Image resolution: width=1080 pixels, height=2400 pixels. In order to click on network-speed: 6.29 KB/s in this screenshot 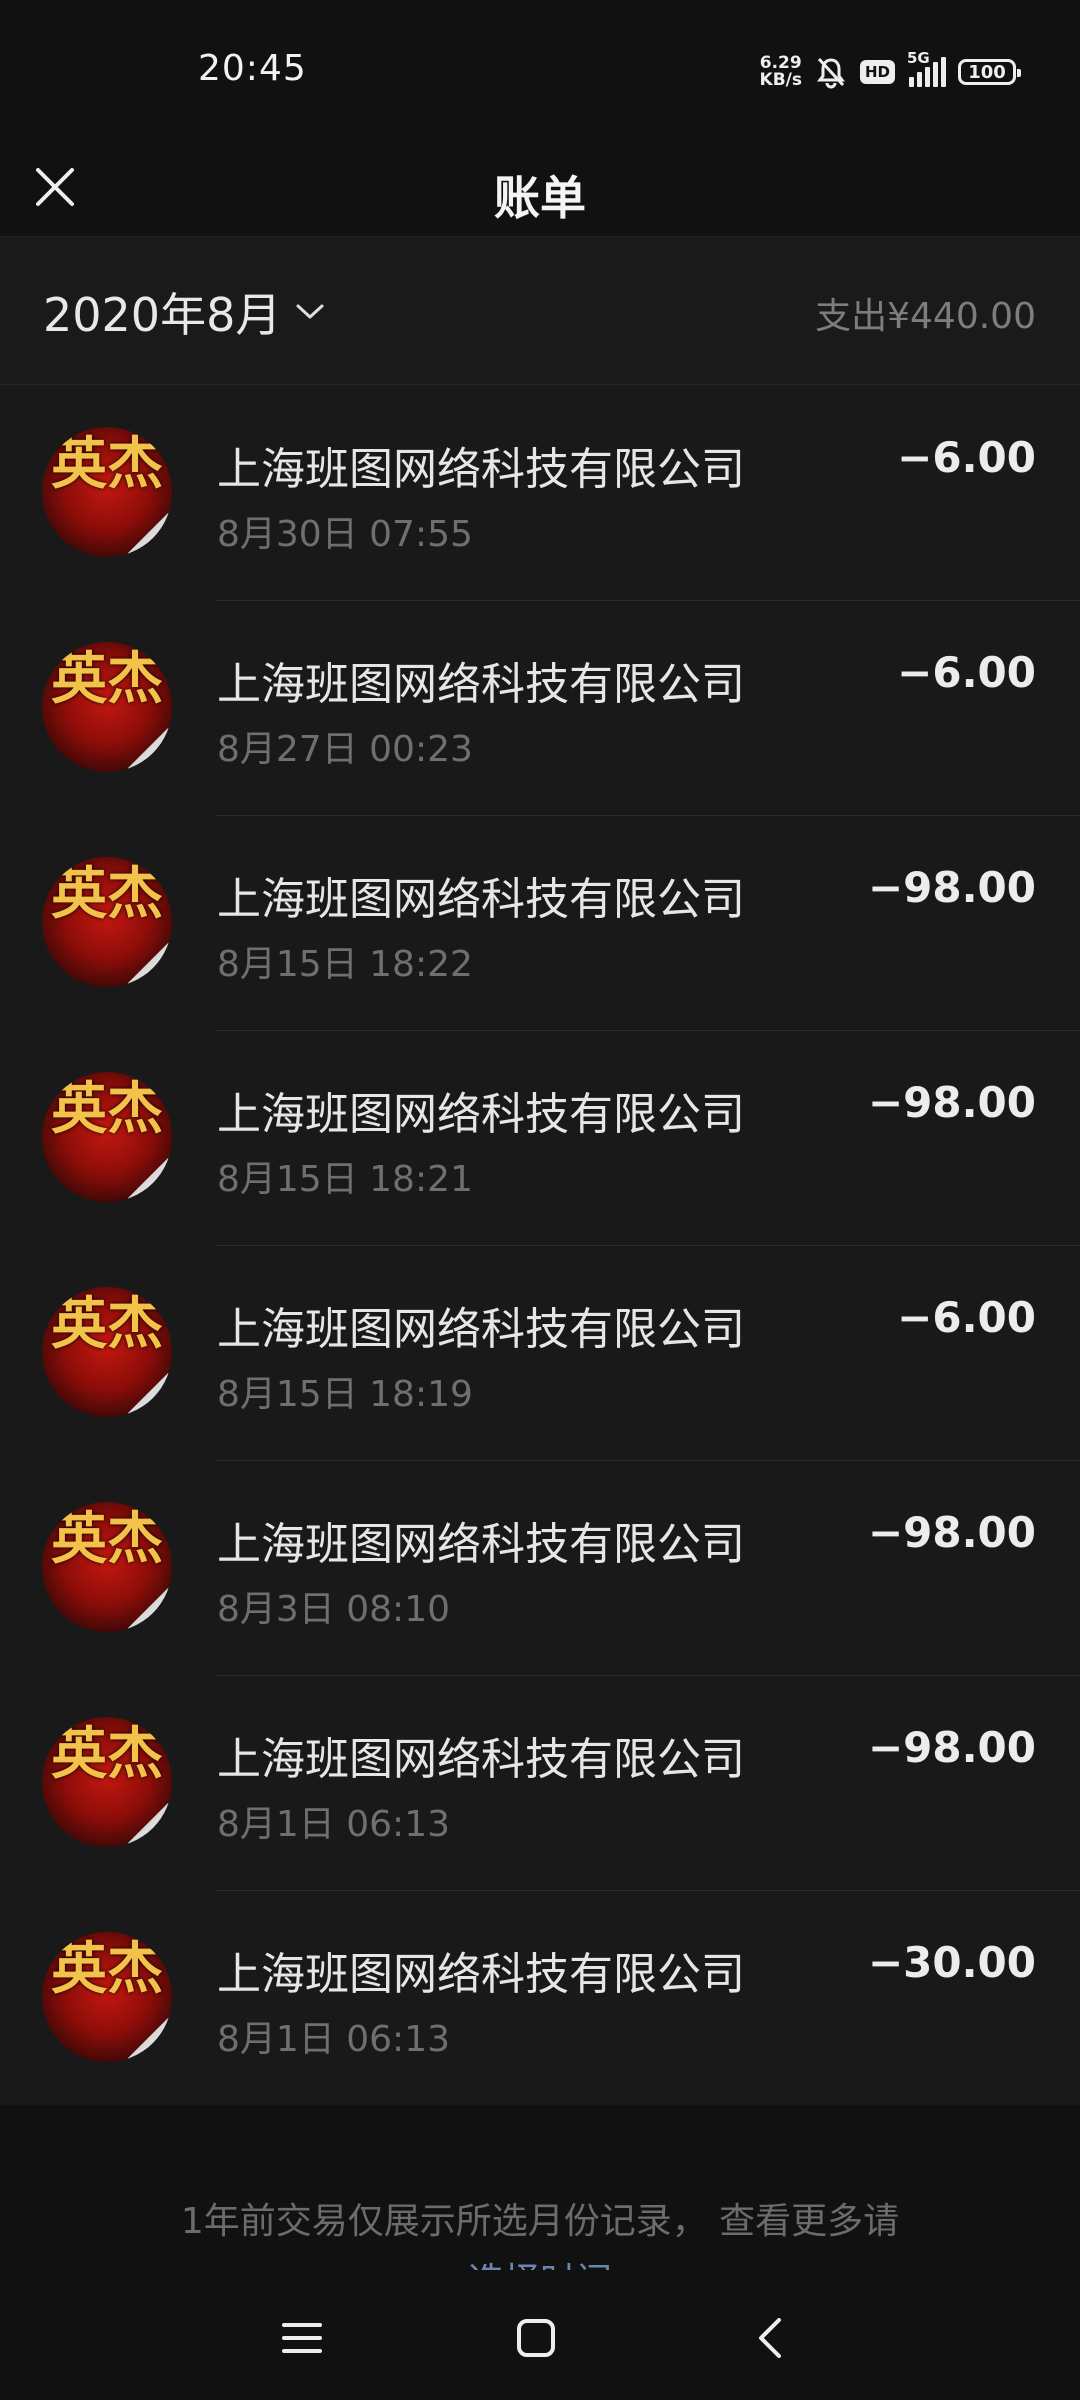, I will do `click(781, 72)`.